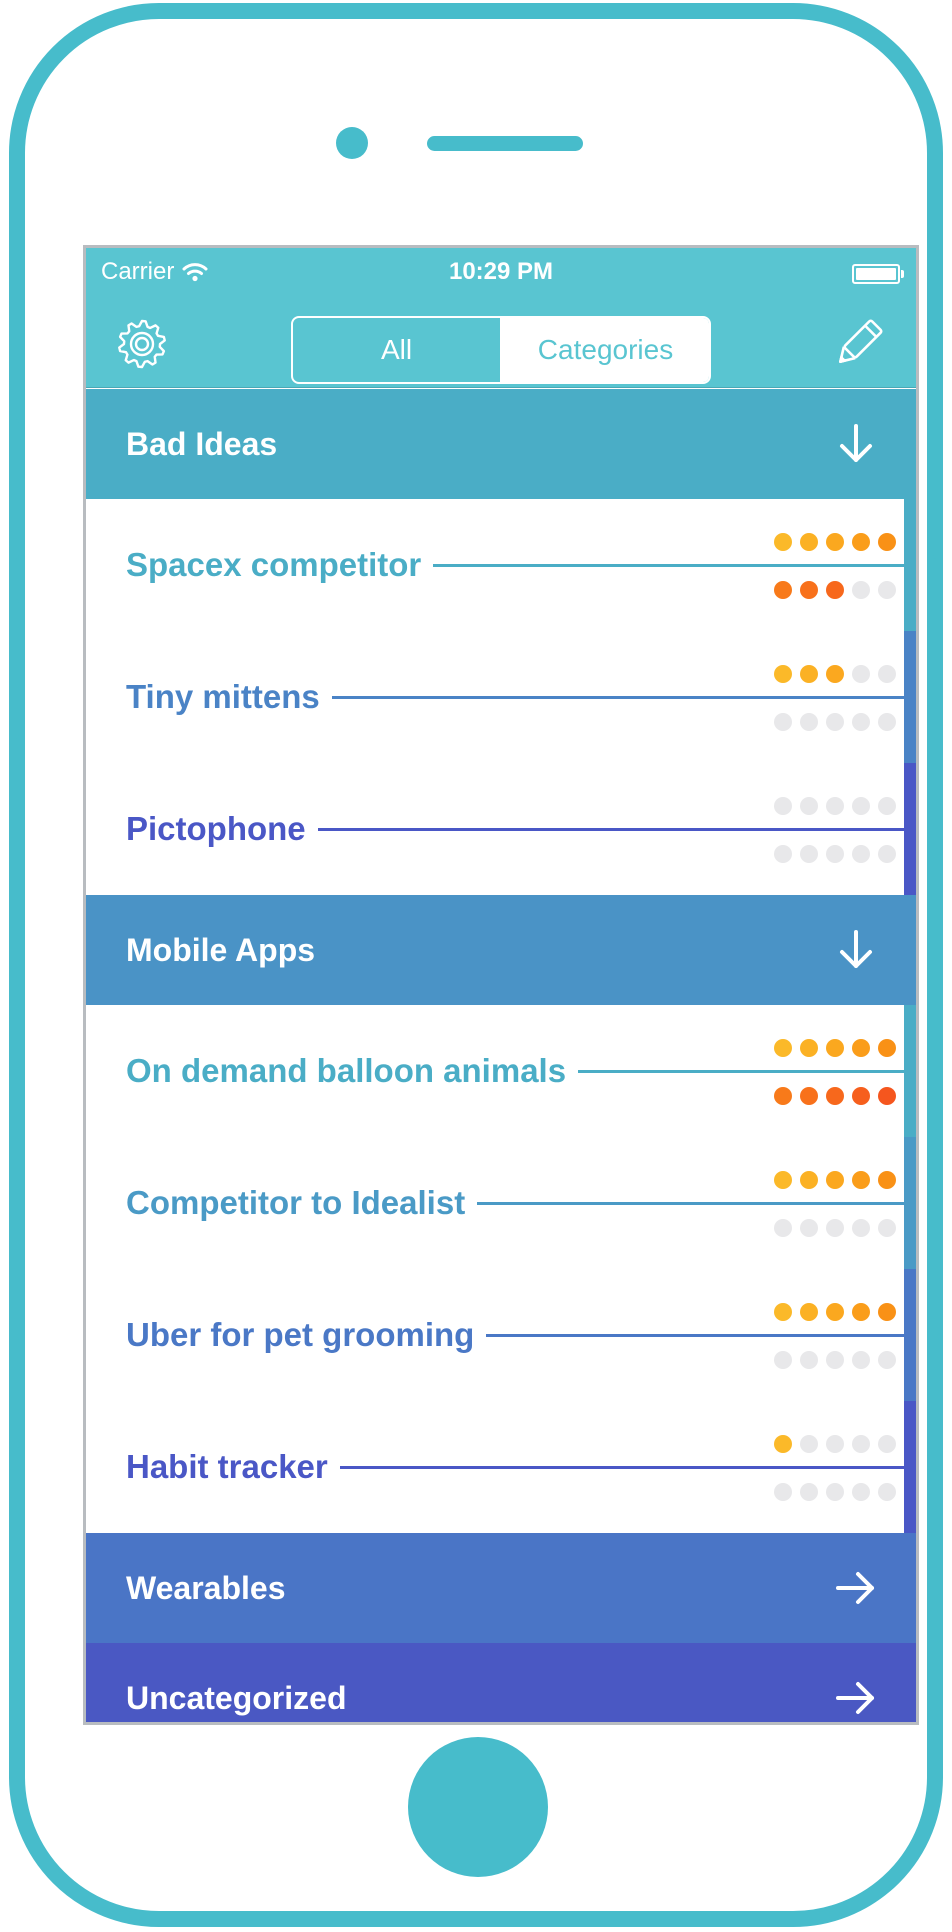 This screenshot has height=1932, width=952. I want to click on settings-button, so click(142, 344).